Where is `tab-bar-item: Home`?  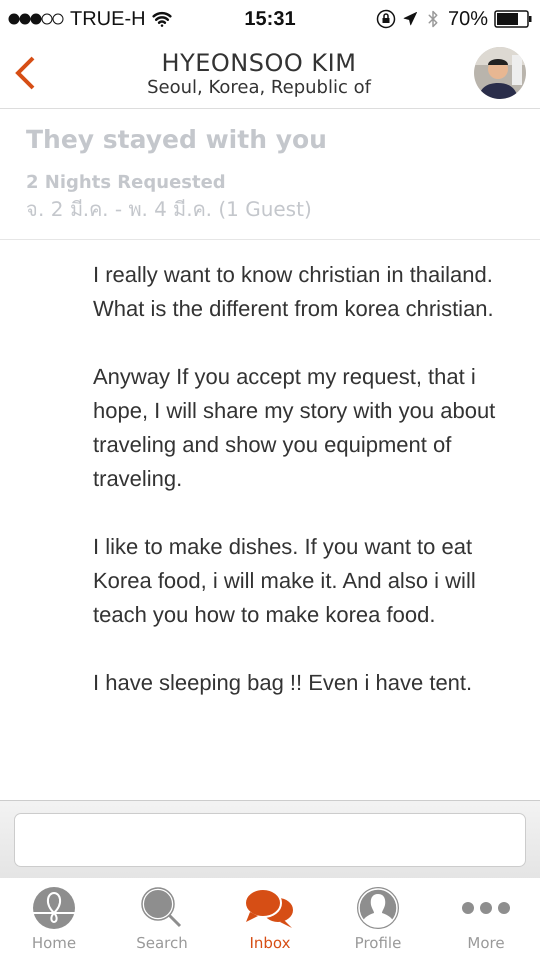
tab-bar-item: Home is located at coordinates (54, 919).